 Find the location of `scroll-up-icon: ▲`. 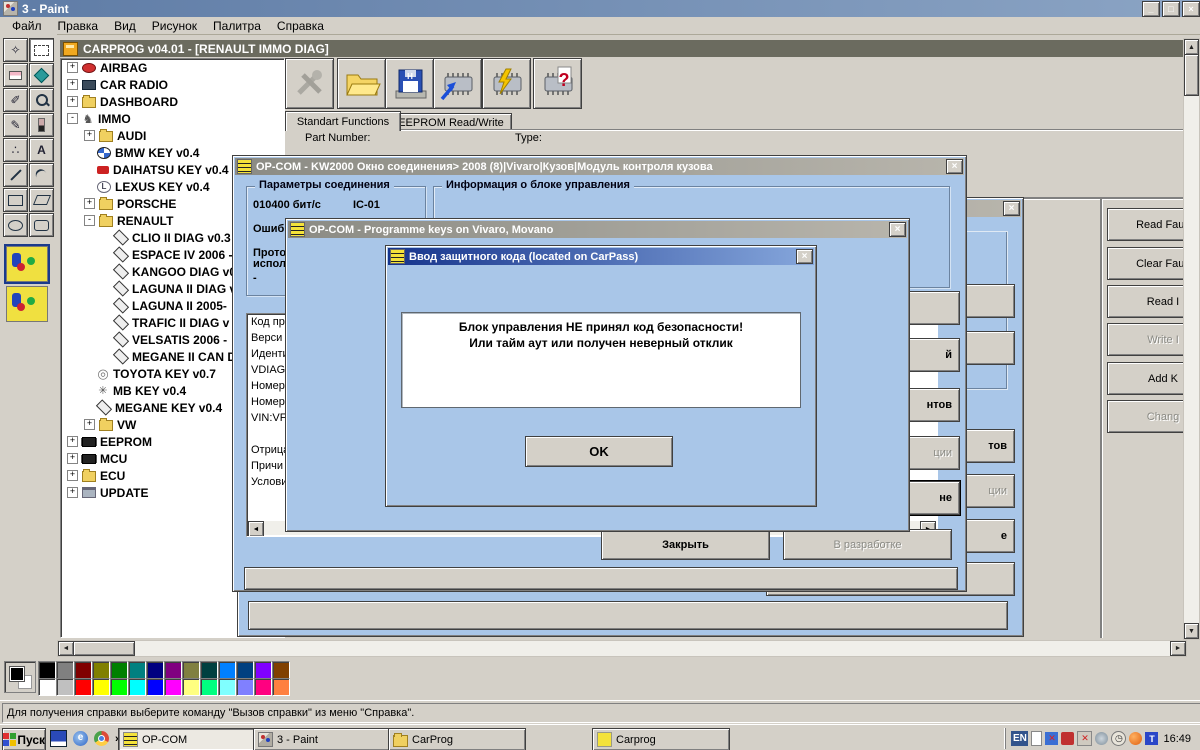

scroll-up-icon: ▲ is located at coordinates (1191, 47).